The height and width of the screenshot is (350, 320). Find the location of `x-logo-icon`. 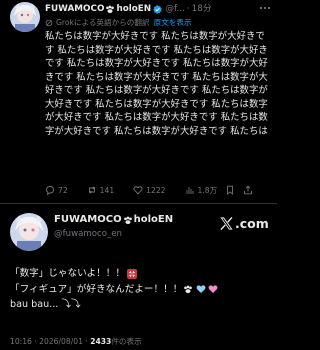

x-logo-icon is located at coordinates (226, 223).